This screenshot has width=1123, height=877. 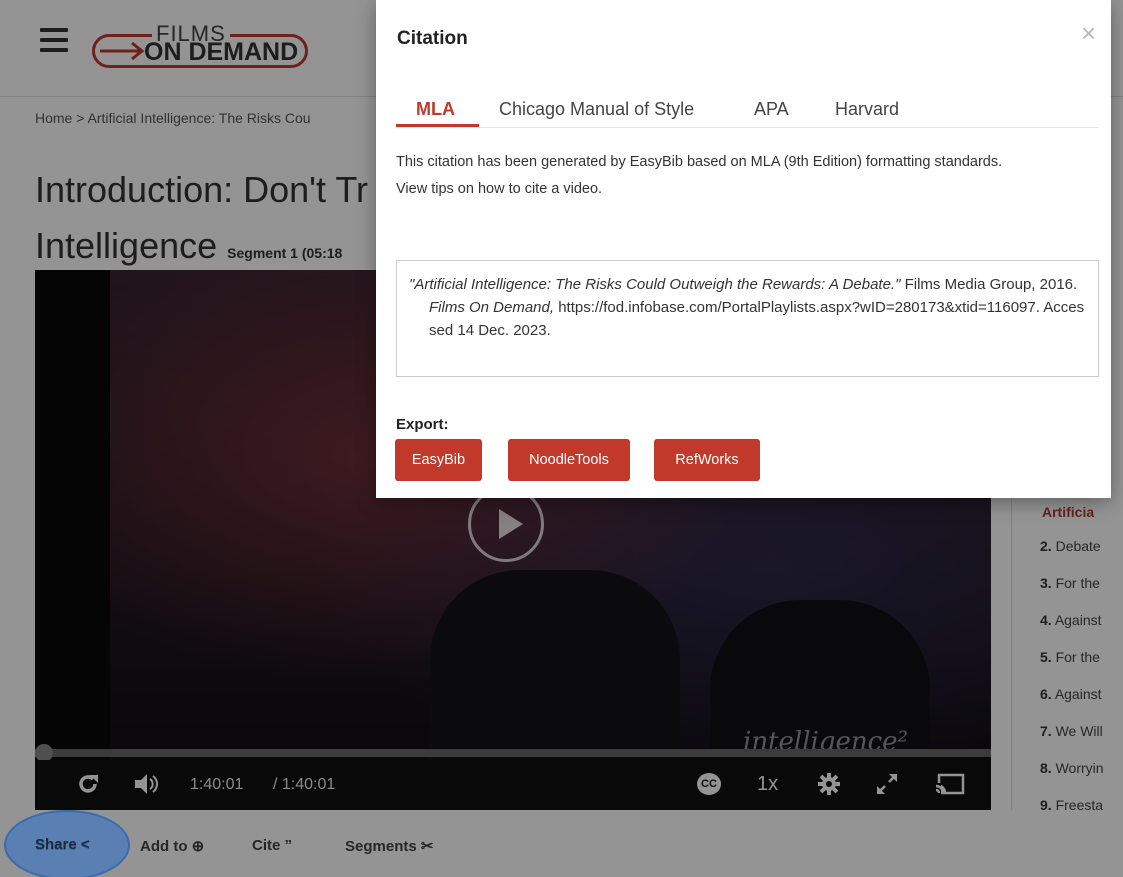 What do you see at coordinates (499, 189) in the screenshot?
I see `cite-video-tips-link: View tips on how to cite a video.` at bounding box center [499, 189].